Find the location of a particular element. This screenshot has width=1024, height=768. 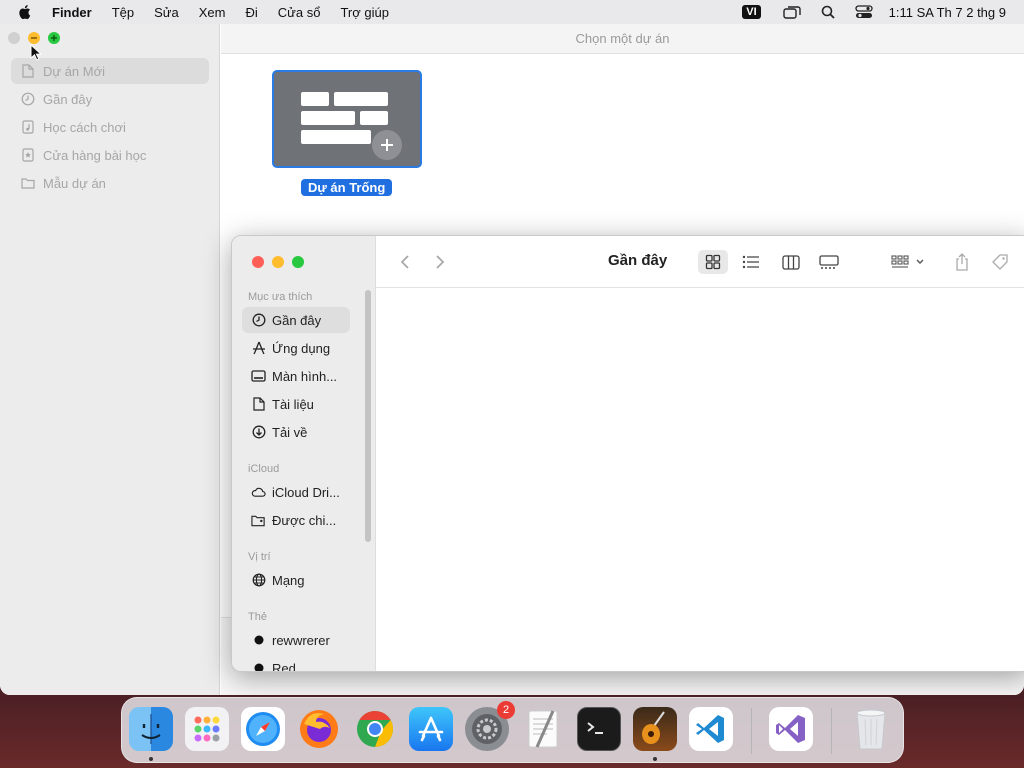

columns-icon is located at coordinates (791, 262).